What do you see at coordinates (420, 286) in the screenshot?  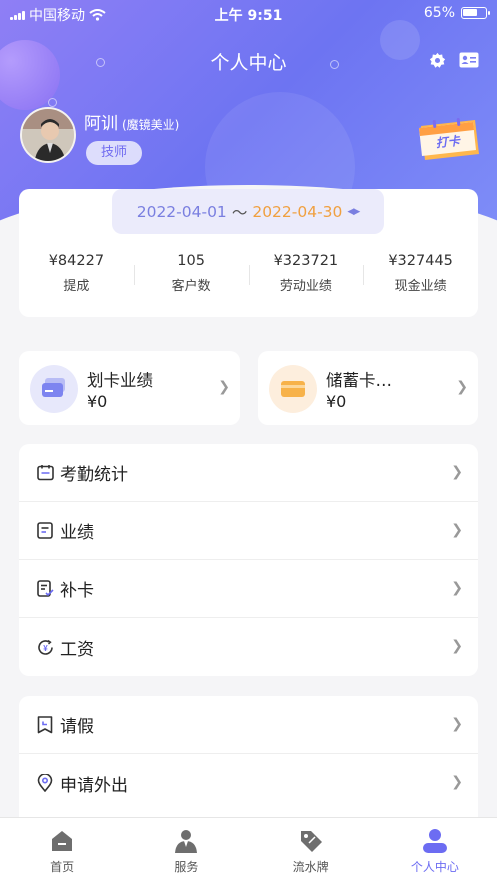 I see `stat-label: 现金业绩` at bounding box center [420, 286].